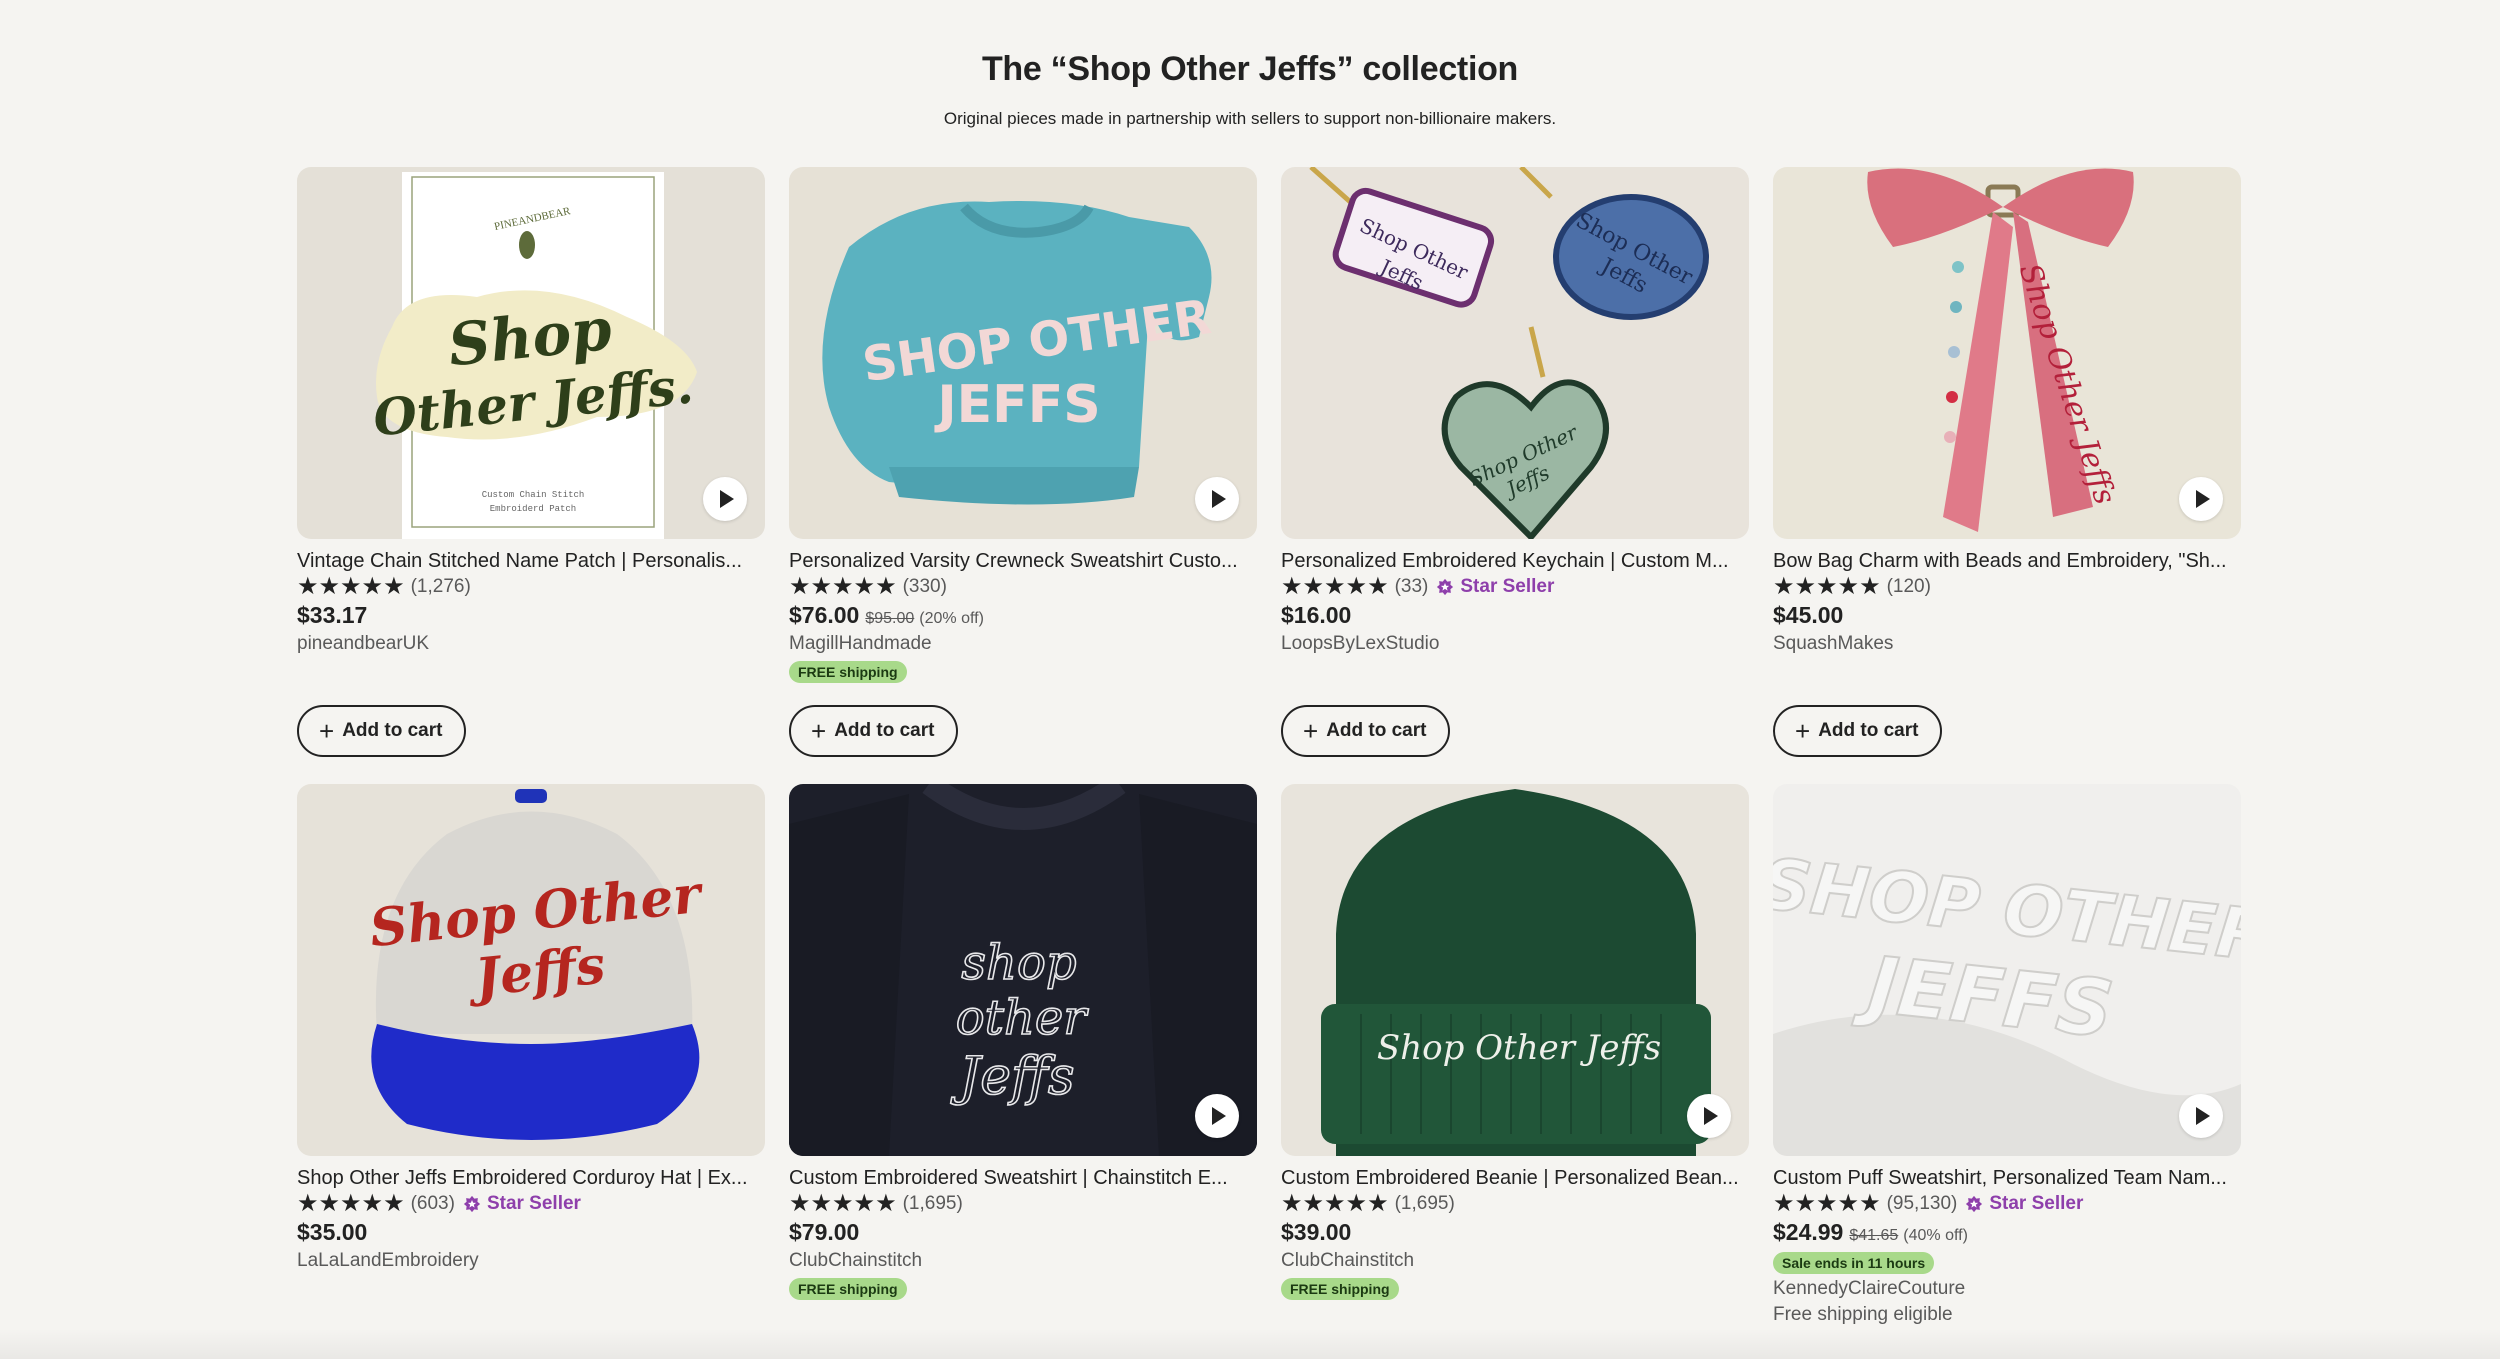 This screenshot has height=1359, width=2500. I want to click on listing-price: $33.17, so click(332, 615).